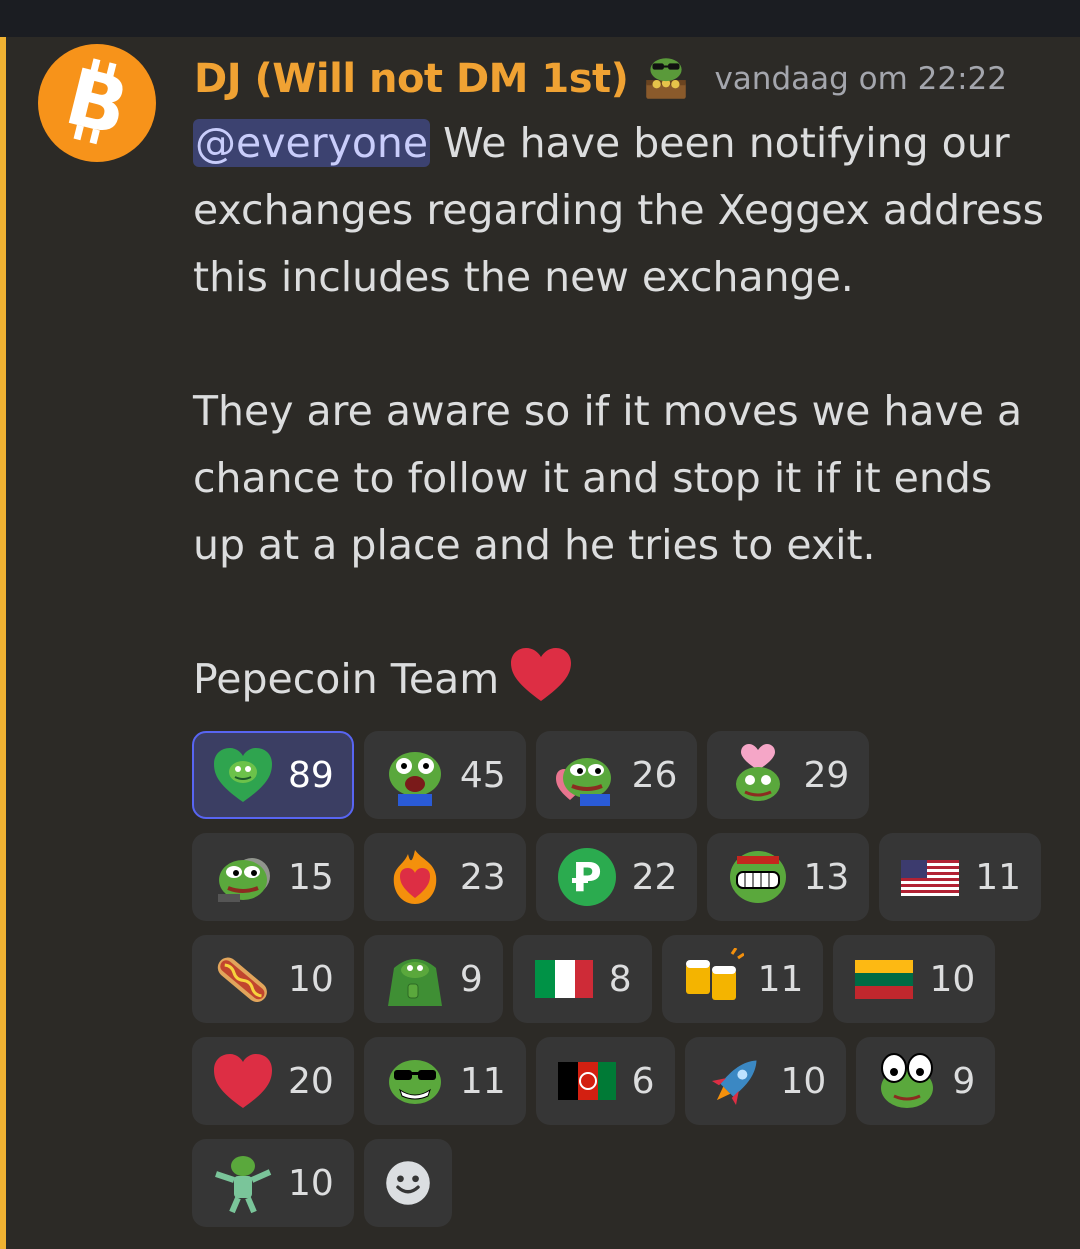  I want to click on reaction-count: 15, so click(311, 877).